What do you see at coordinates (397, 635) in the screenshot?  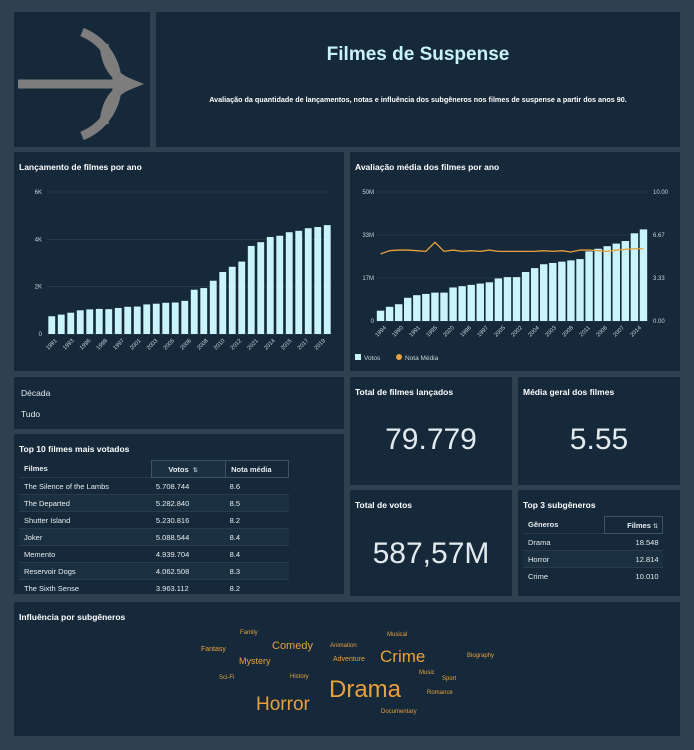 I see `word-cloud-word: Musical` at bounding box center [397, 635].